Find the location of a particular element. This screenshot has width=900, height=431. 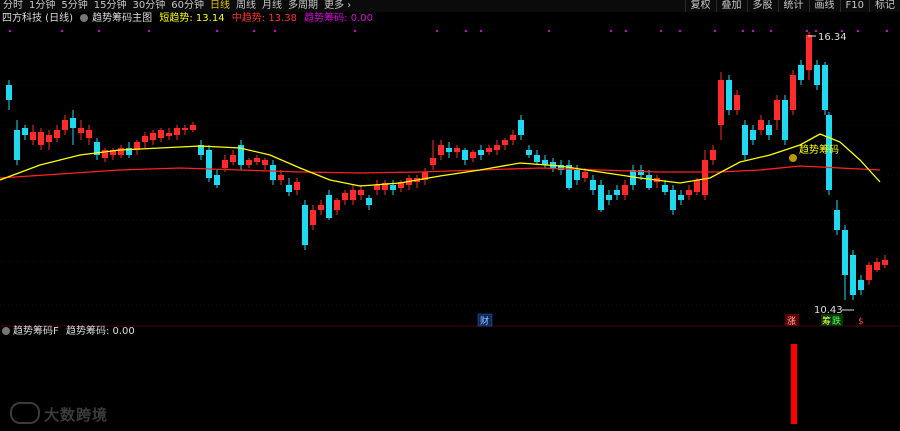

limit-up-marker: 涨 is located at coordinates (791, 321).